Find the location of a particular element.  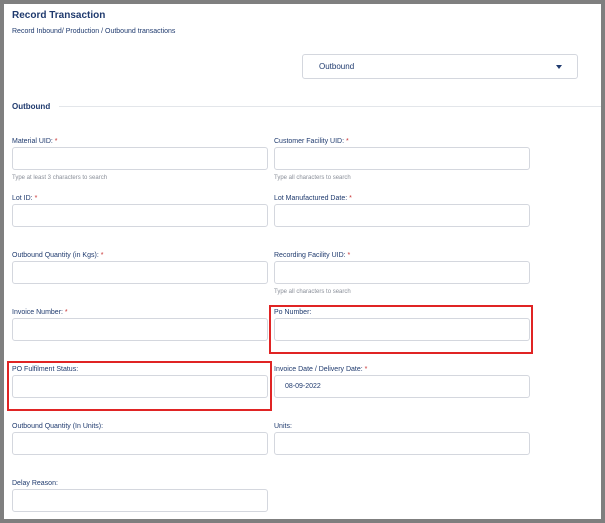

lot-id-label: Lot ID: * is located at coordinates (25, 198).